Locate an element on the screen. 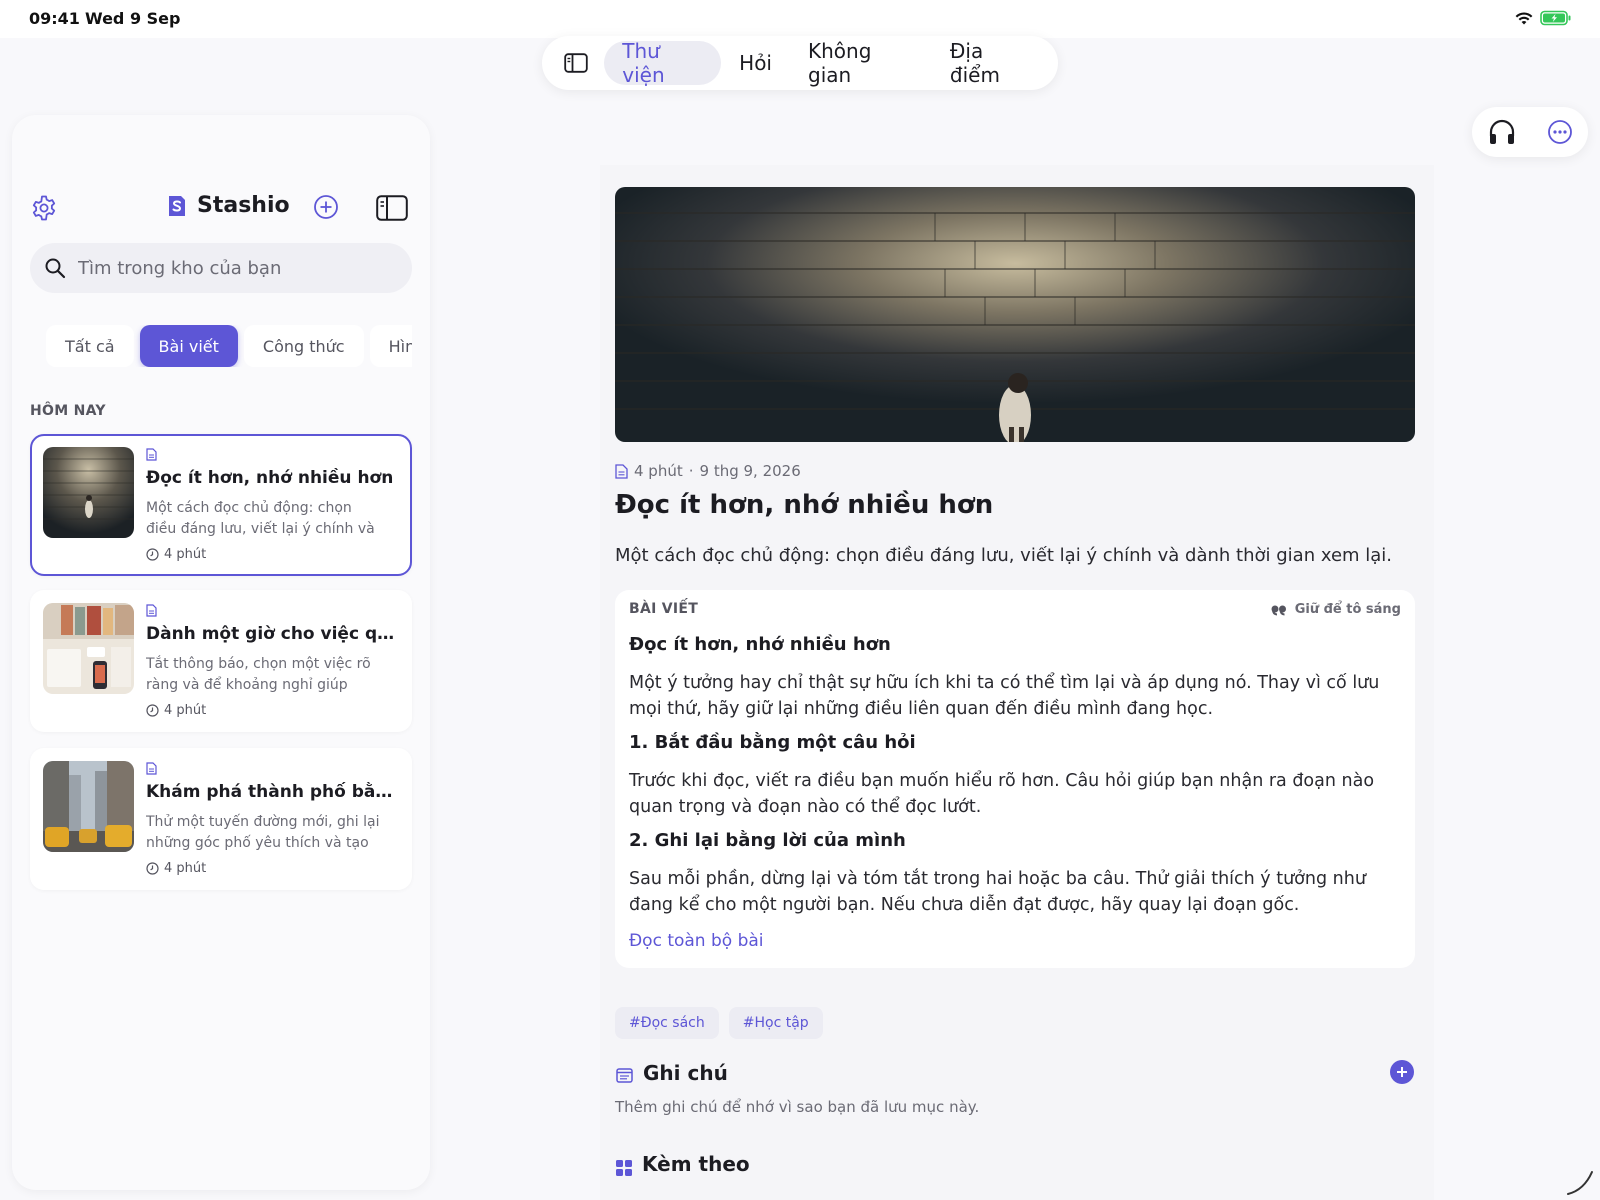 This screenshot has width=1600, height=1200. brand: Stashio is located at coordinates (228, 205).